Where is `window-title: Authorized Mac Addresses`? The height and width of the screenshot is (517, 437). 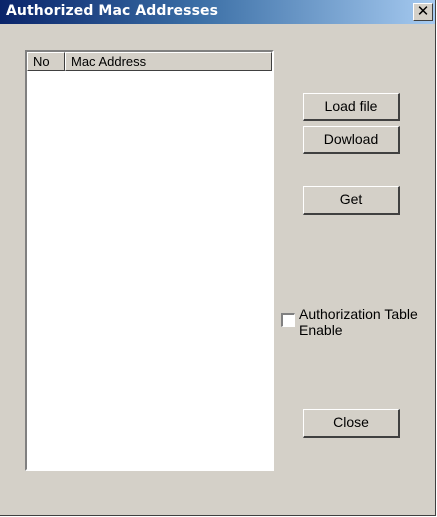 window-title: Authorized Mac Addresses is located at coordinates (112, 11).